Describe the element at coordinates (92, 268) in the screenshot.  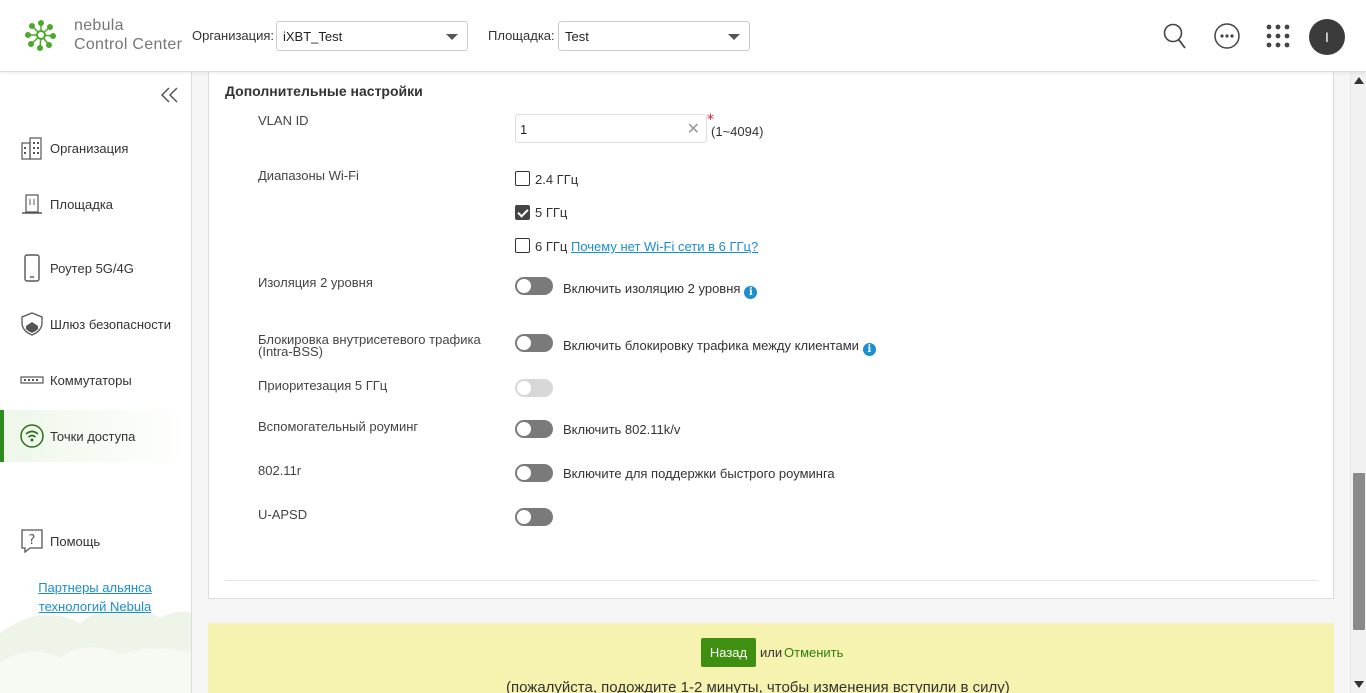
I see `sidebar-item-label: Роутер 5G/4G` at that location.